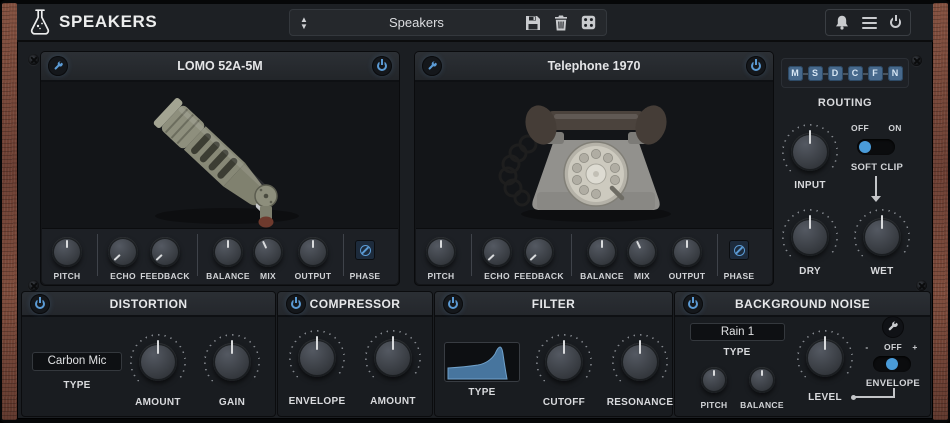 The height and width of the screenshot is (423, 950). What do you see at coordinates (317, 358) in the screenshot?
I see `compressor-envelope-knob` at bounding box center [317, 358].